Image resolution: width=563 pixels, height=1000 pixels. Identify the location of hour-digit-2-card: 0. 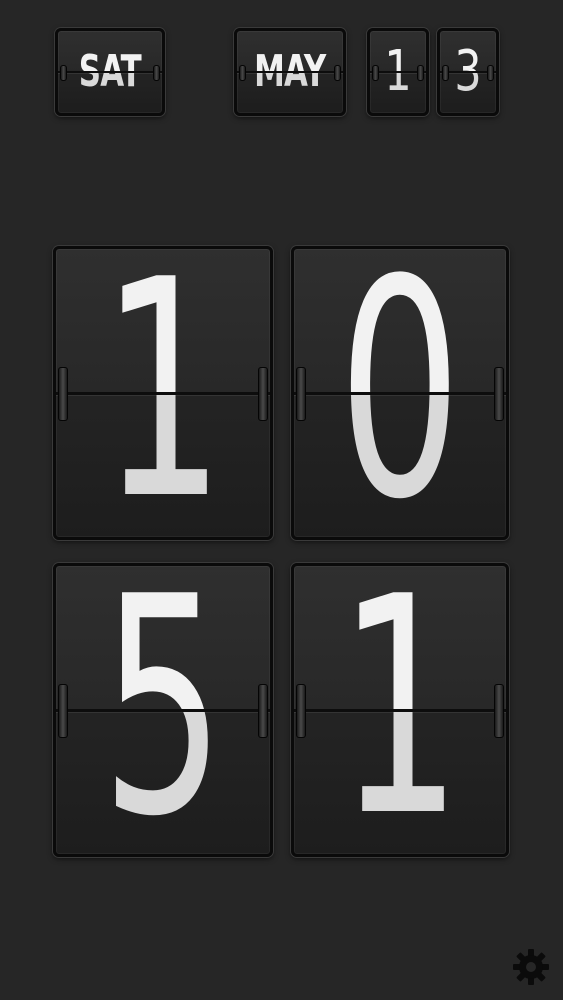
(400, 393).